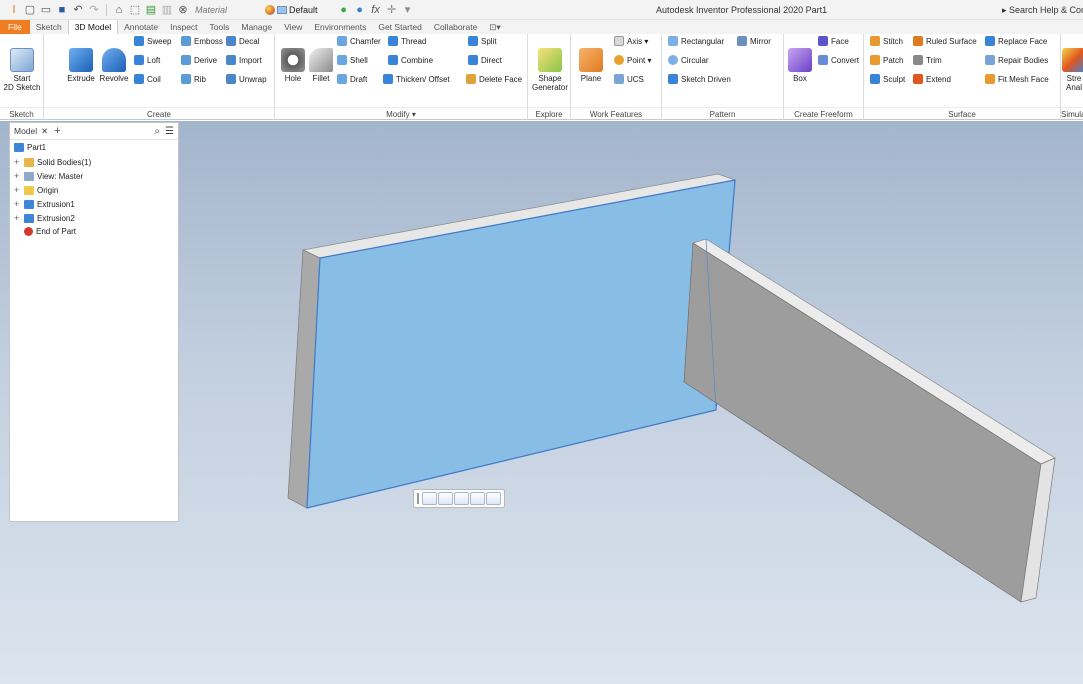  Describe the element at coordinates (629, 79) in the screenshot. I see `ucs-button: UCS` at that location.